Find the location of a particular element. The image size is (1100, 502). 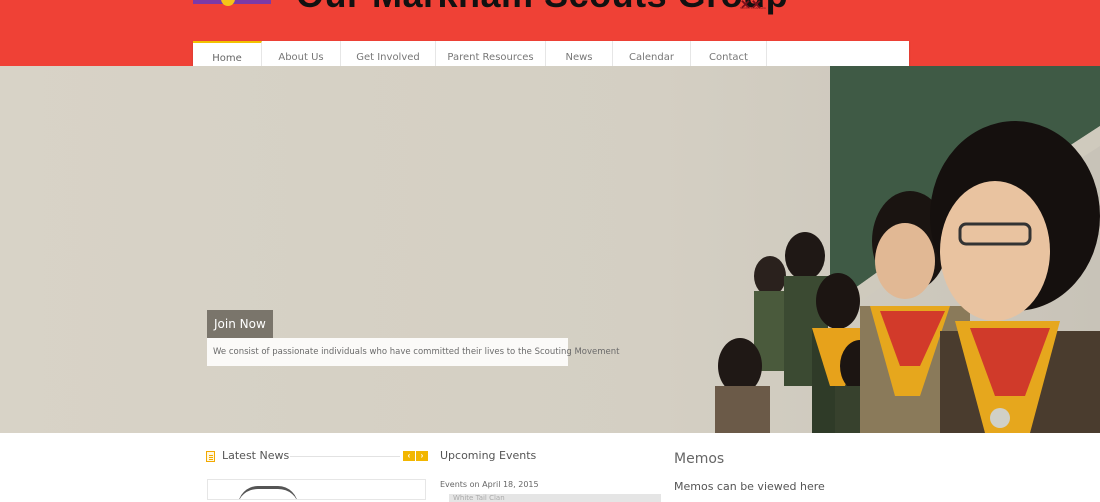

chevron-right-icon: › is located at coordinates (422, 456).